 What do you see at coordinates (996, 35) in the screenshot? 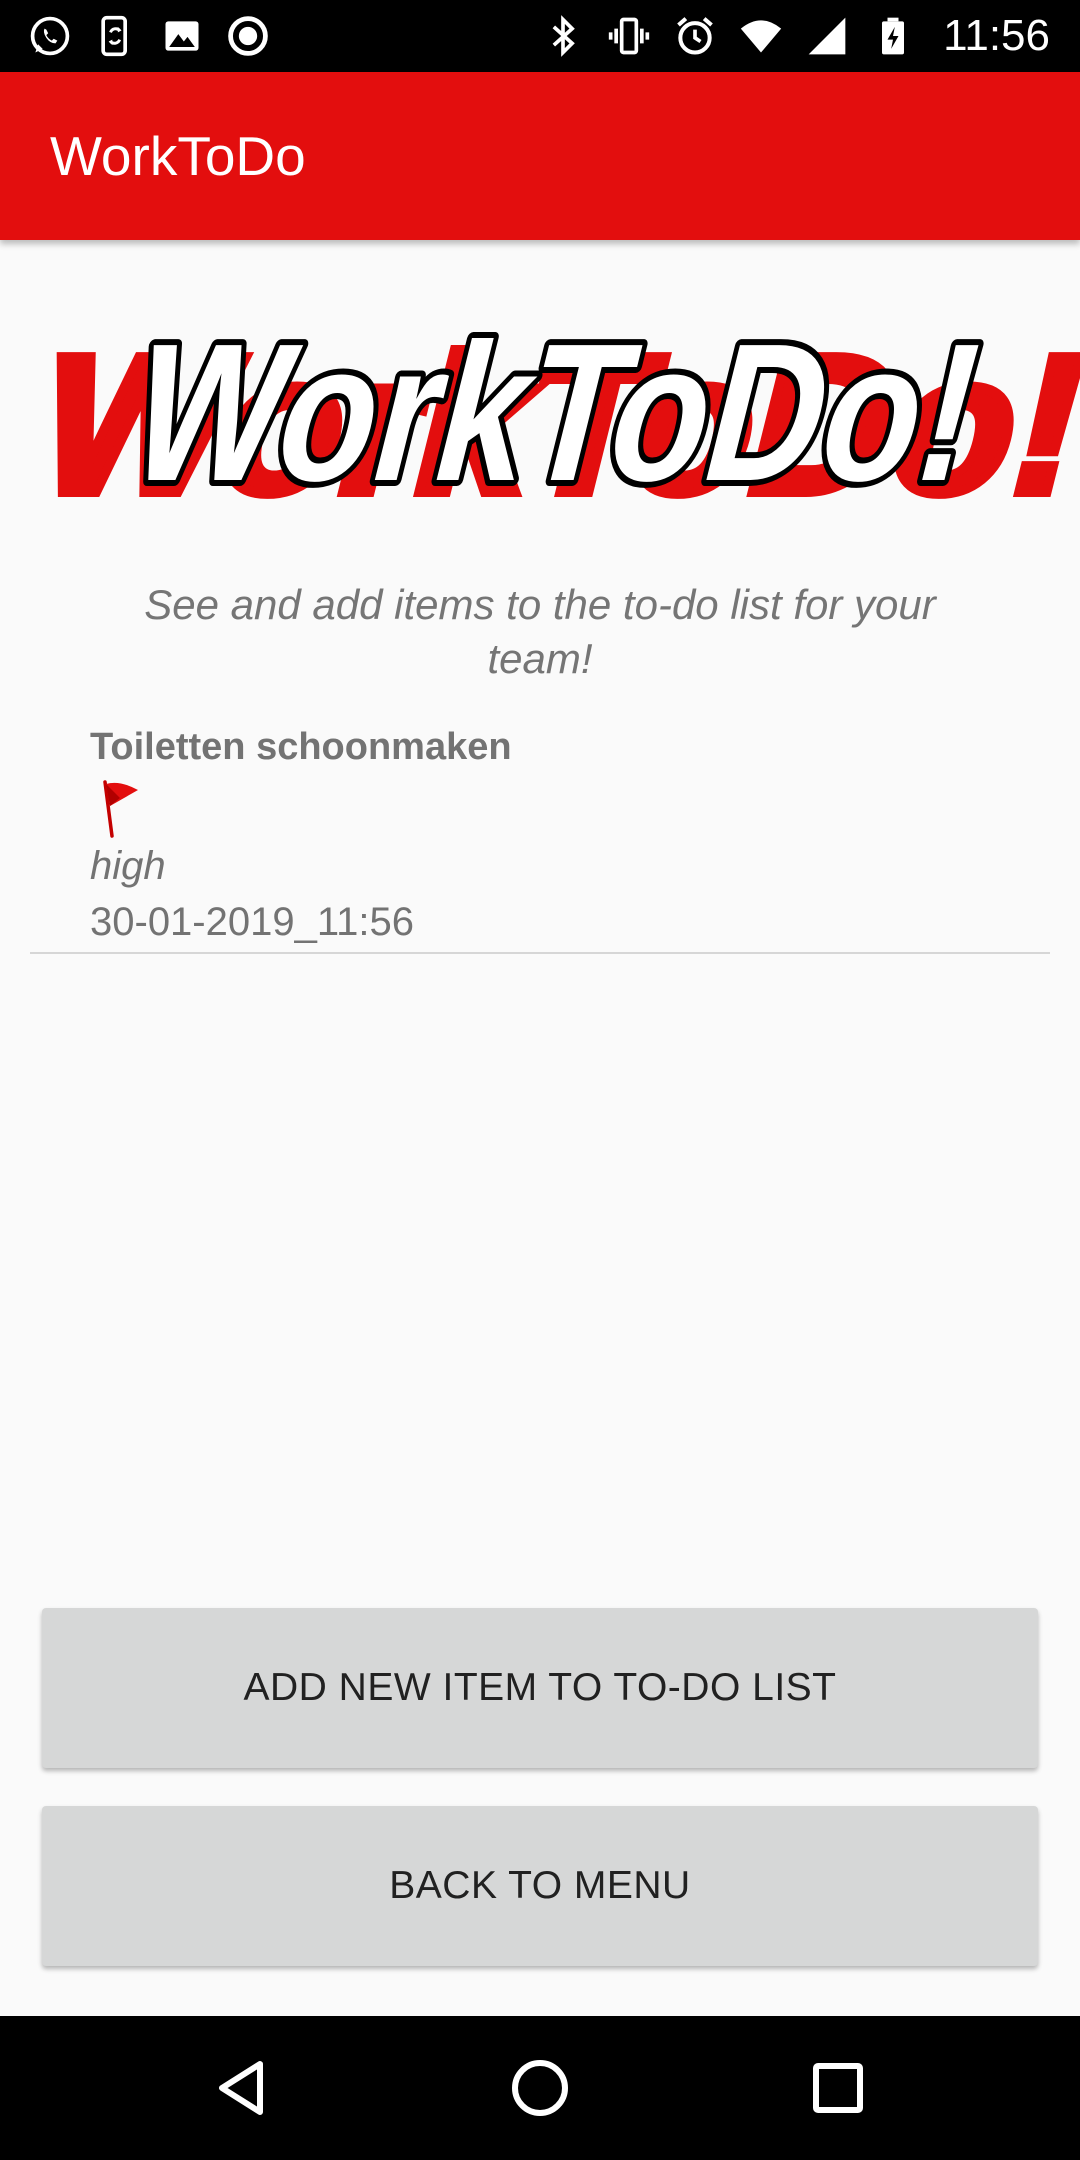
I see `status-time: 11:56` at bounding box center [996, 35].